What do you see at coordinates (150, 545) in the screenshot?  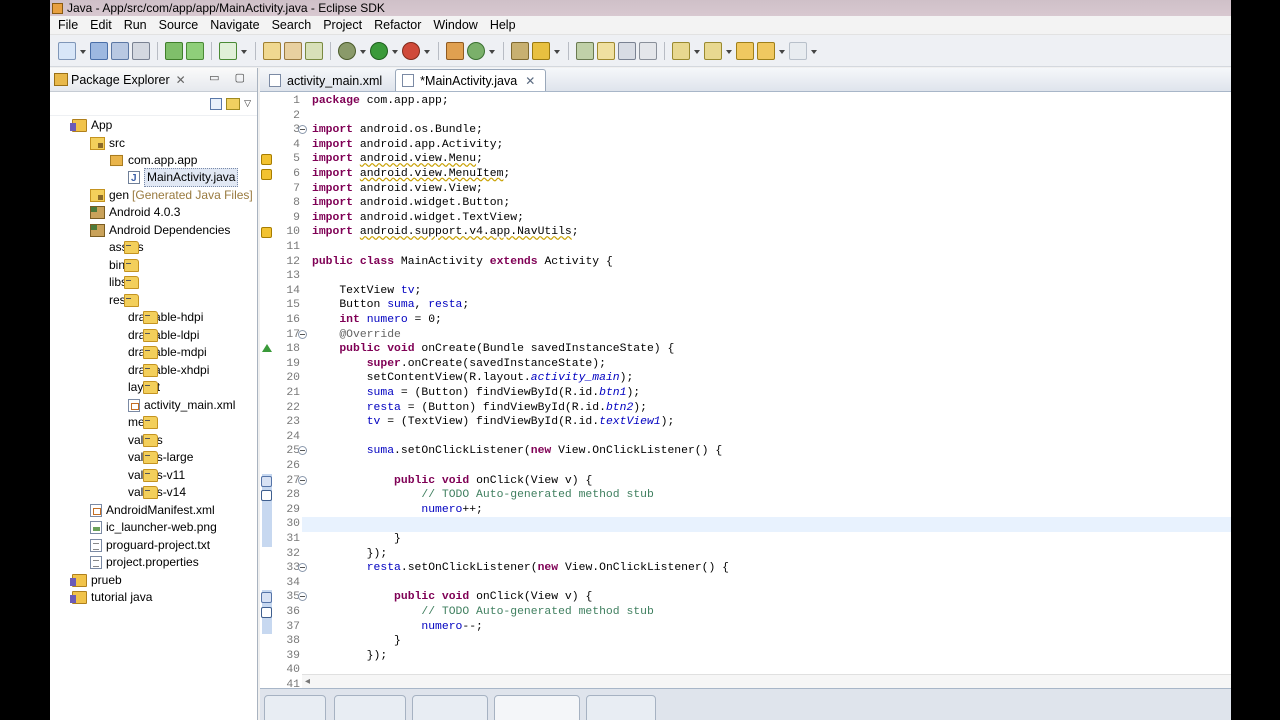 I see `tree-item: proguard-project.txt` at bounding box center [150, 545].